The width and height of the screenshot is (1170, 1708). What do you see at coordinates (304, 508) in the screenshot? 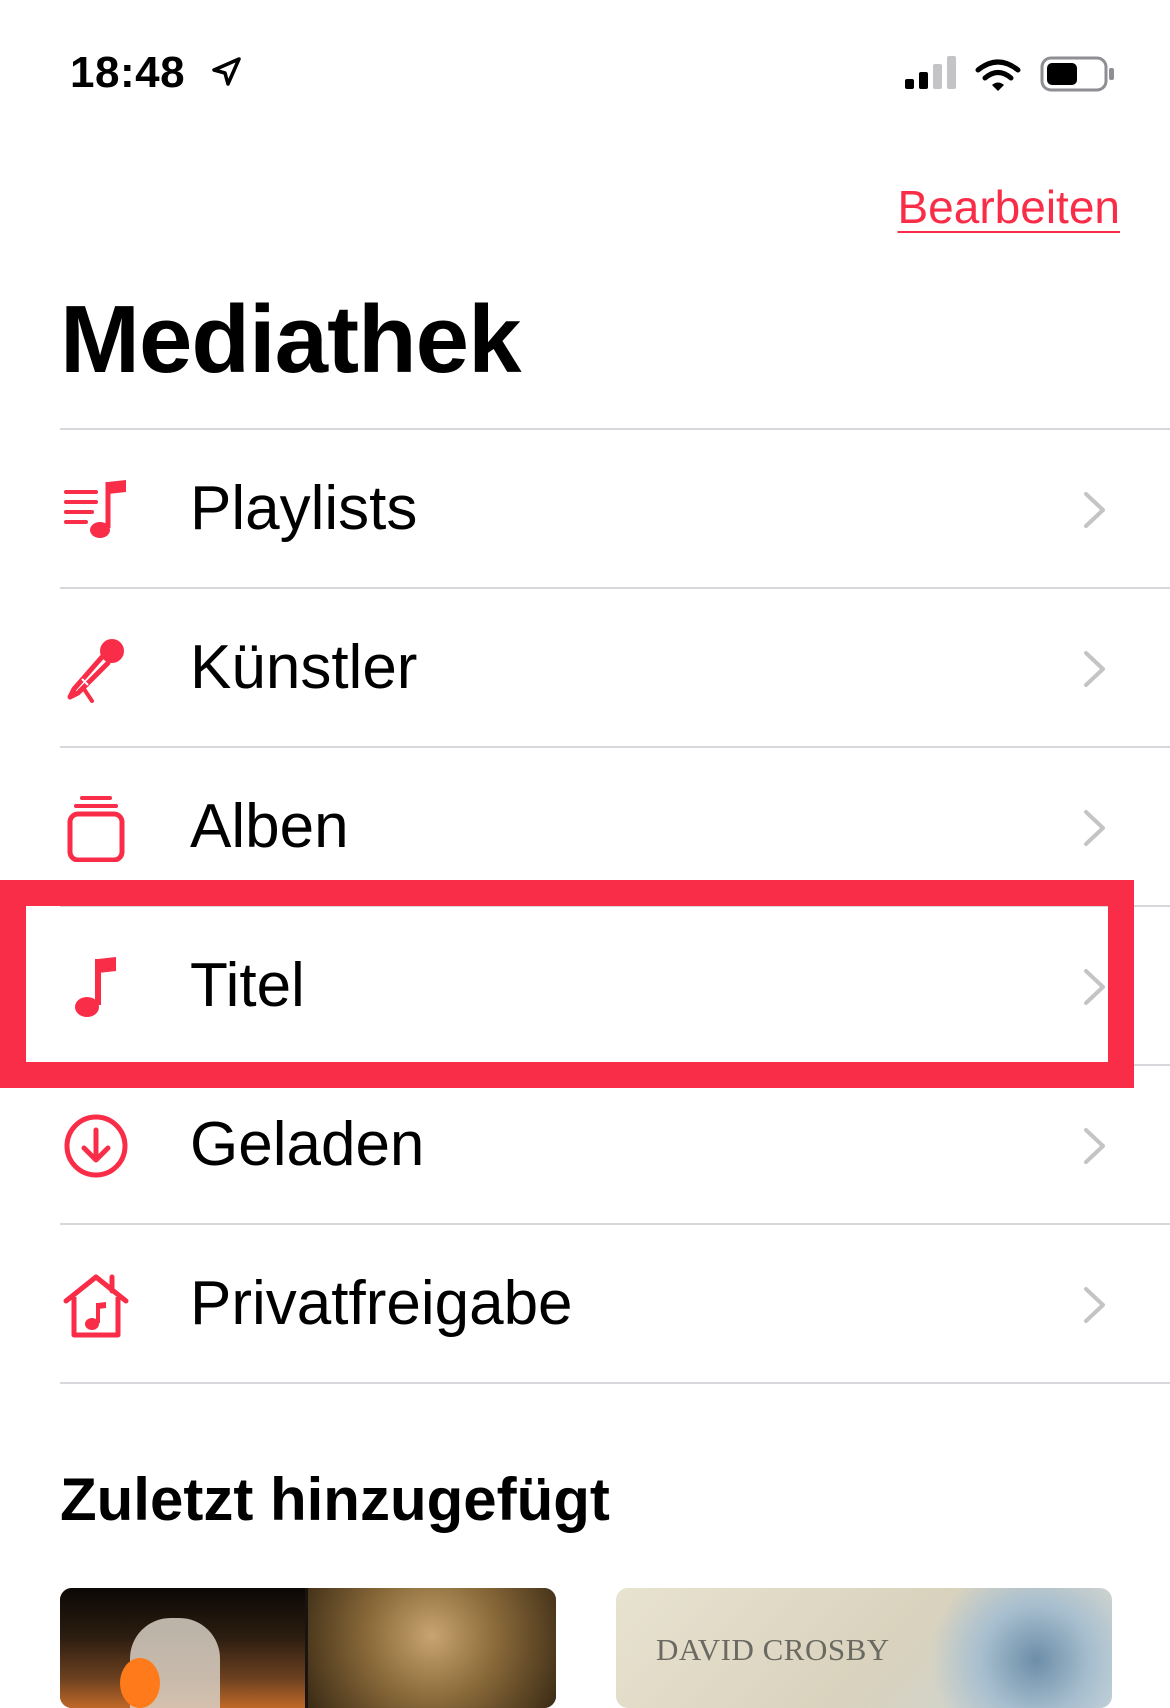
I see `menu-item-label: Playlists` at bounding box center [304, 508].